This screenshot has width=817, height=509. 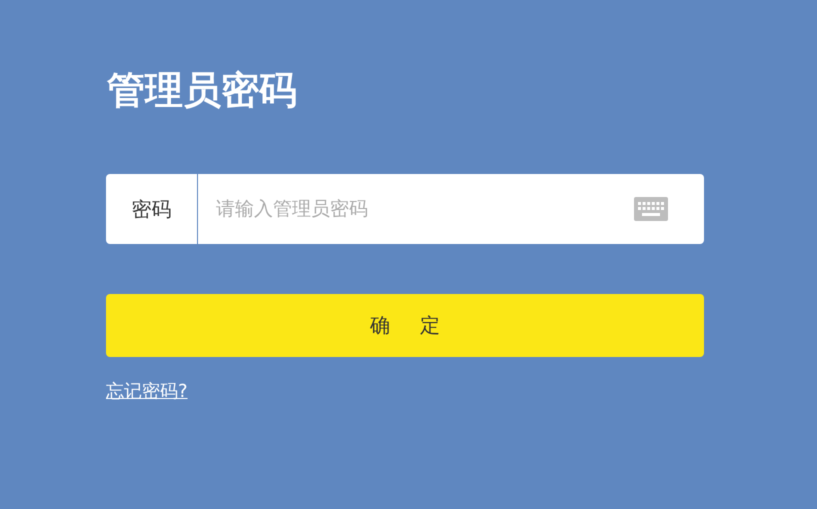 What do you see at coordinates (147, 391) in the screenshot?
I see `forgot-password-link: 忘记密码?` at bounding box center [147, 391].